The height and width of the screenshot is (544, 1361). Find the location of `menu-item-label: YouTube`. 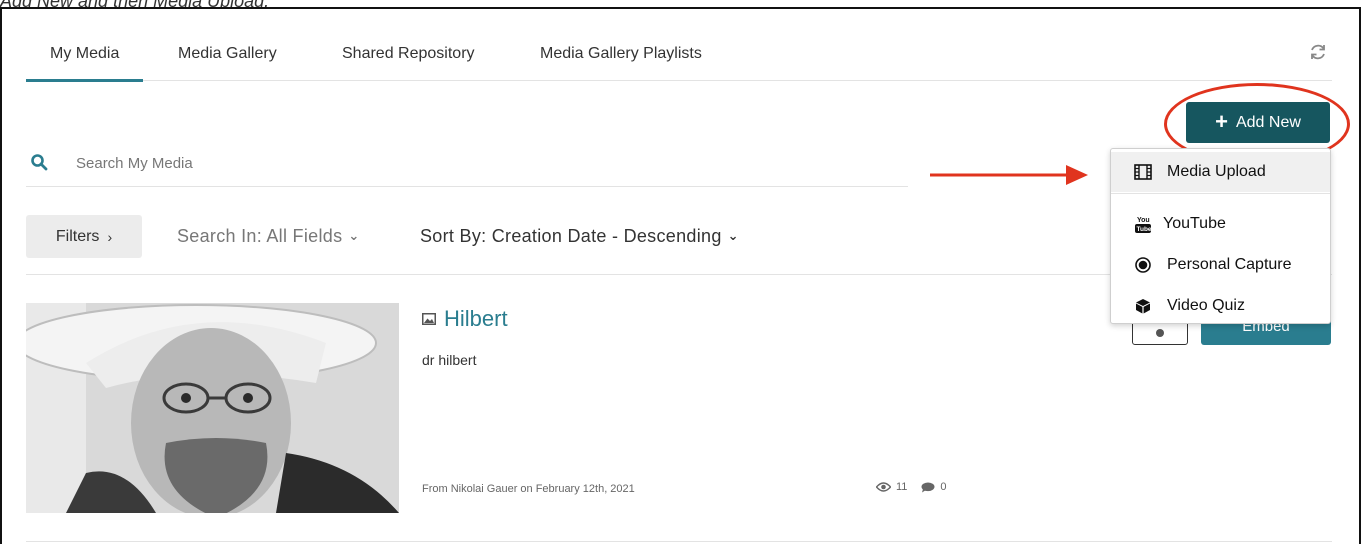

menu-item-label: YouTube is located at coordinates (1194, 223).